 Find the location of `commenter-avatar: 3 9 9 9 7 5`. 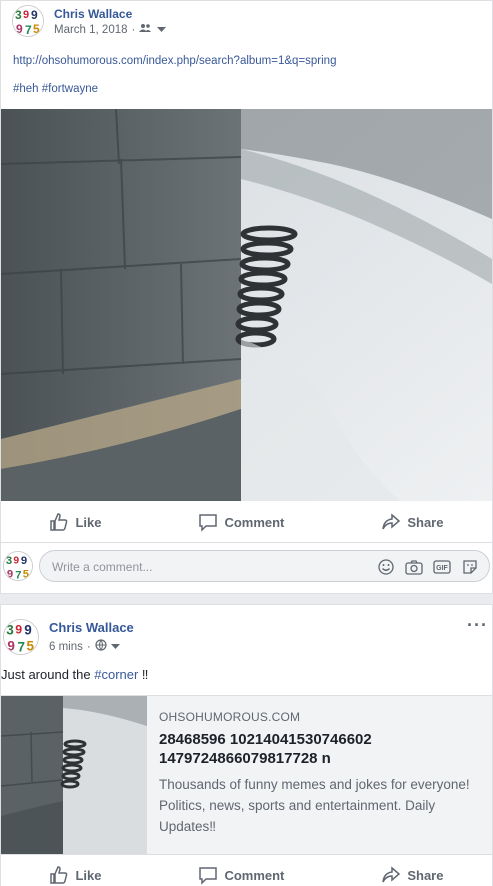

commenter-avatar: 3 9 9 9 7 5 is located at coordinates (18, 566).